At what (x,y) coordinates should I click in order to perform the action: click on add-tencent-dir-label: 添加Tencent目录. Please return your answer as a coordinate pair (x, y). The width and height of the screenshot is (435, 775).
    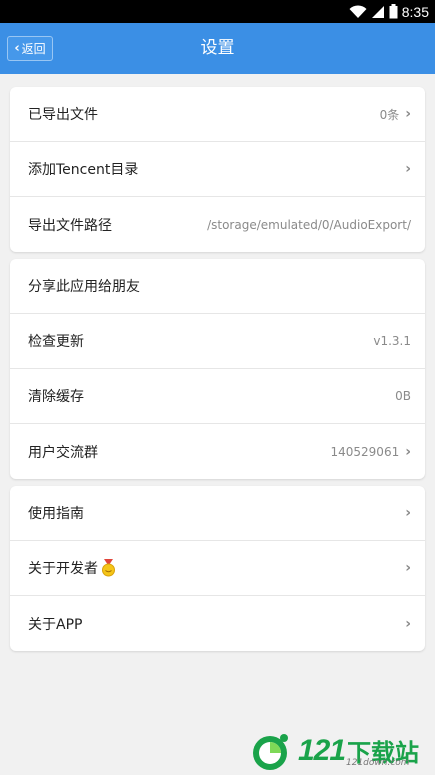
    Looking at the image, I should click on (83, 170).